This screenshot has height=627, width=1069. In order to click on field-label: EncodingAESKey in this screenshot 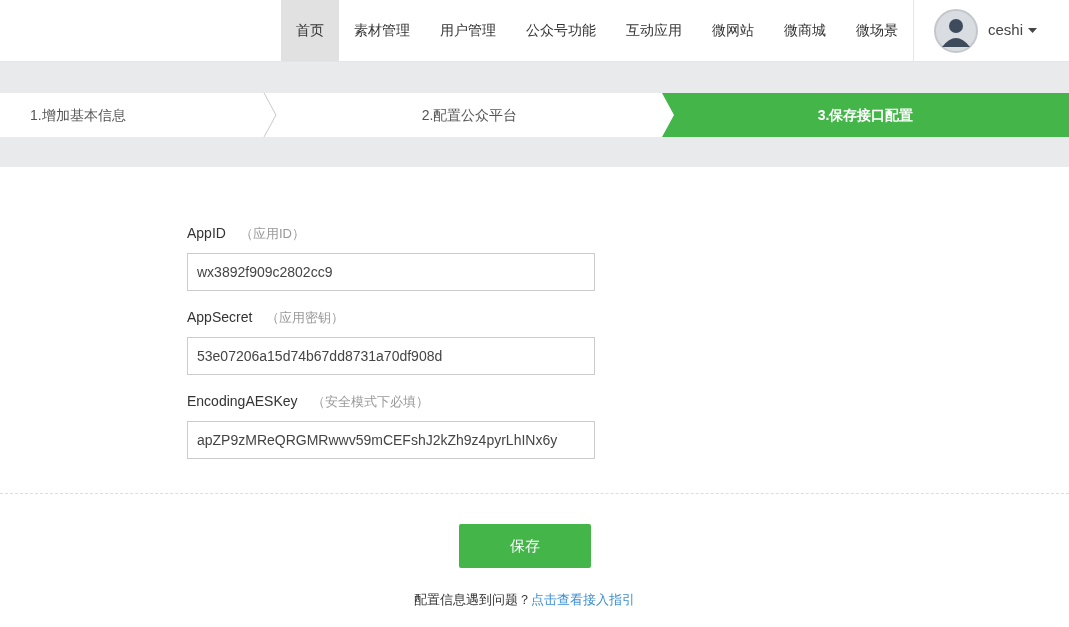, I will do `click(242, 401)`.